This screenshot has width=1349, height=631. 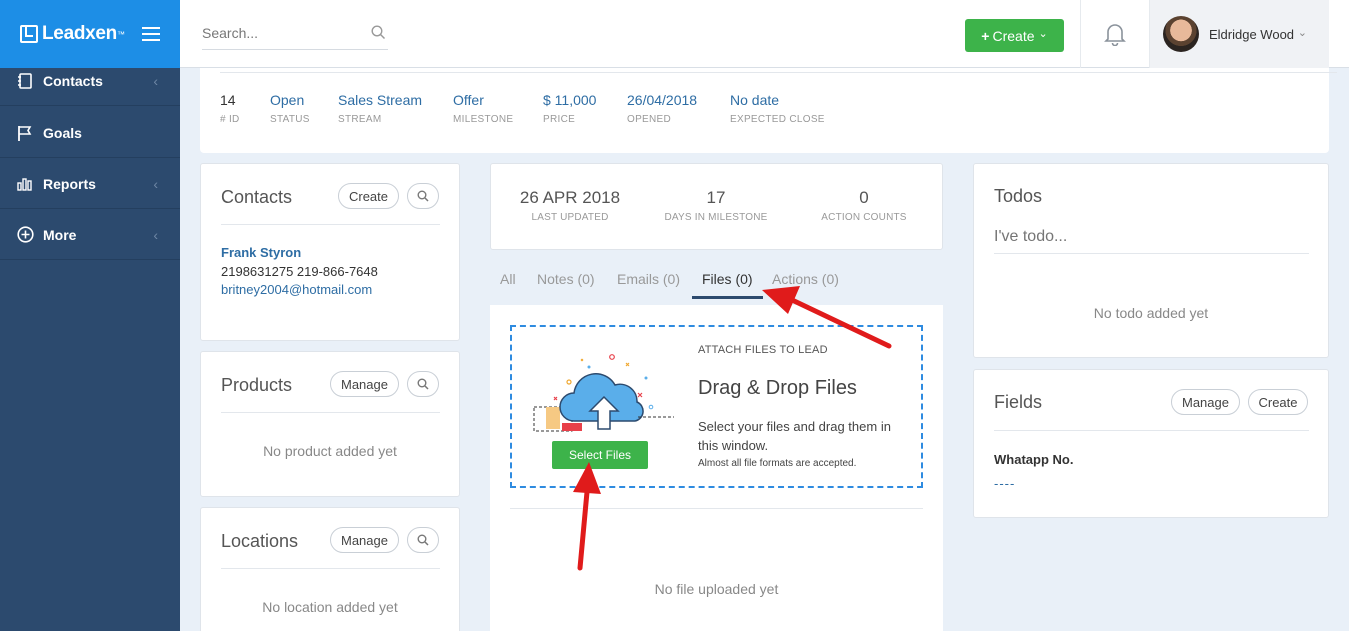 What do you see at coordinates (1151, 237) in the screenshot?
I see `todo-input` at bounding box center [1151, 237].